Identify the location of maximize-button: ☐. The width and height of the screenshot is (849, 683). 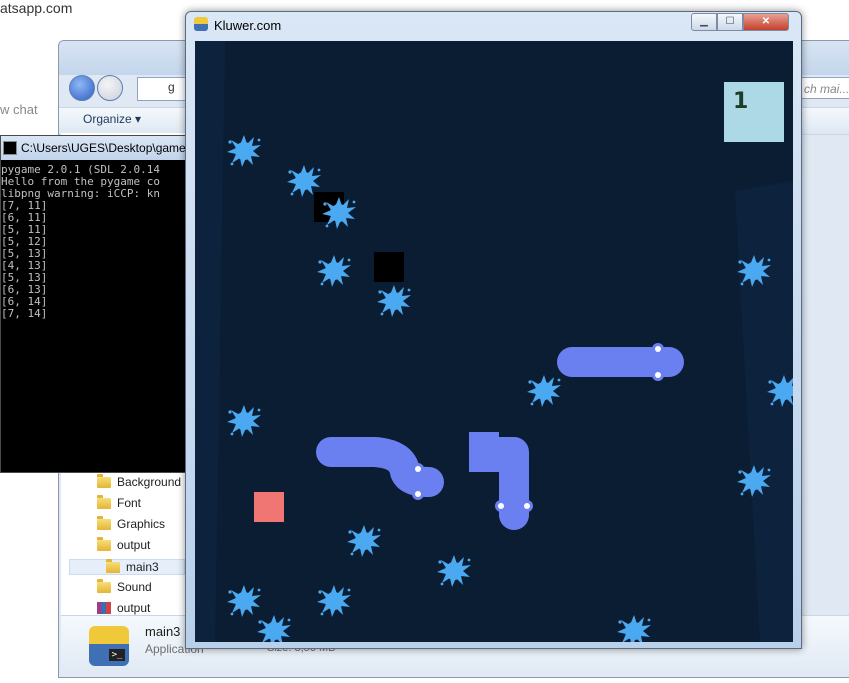
(730, 22).